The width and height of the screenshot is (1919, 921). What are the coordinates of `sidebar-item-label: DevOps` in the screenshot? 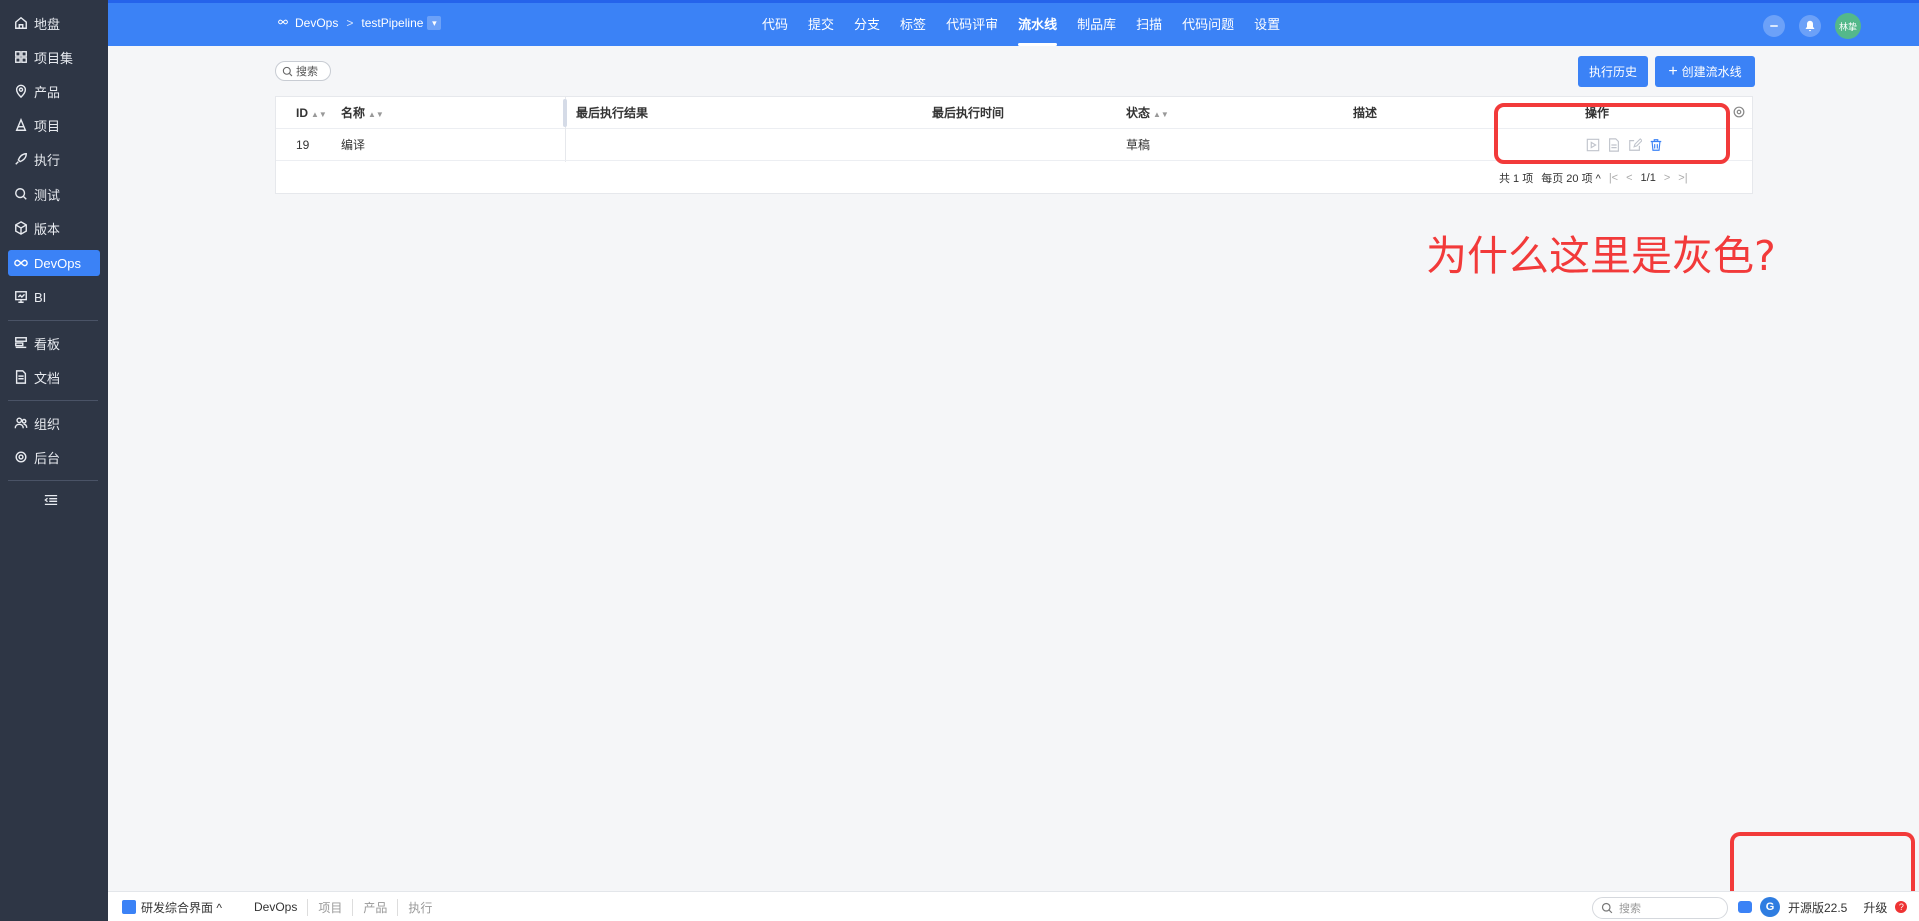 It's located at (57, 263).